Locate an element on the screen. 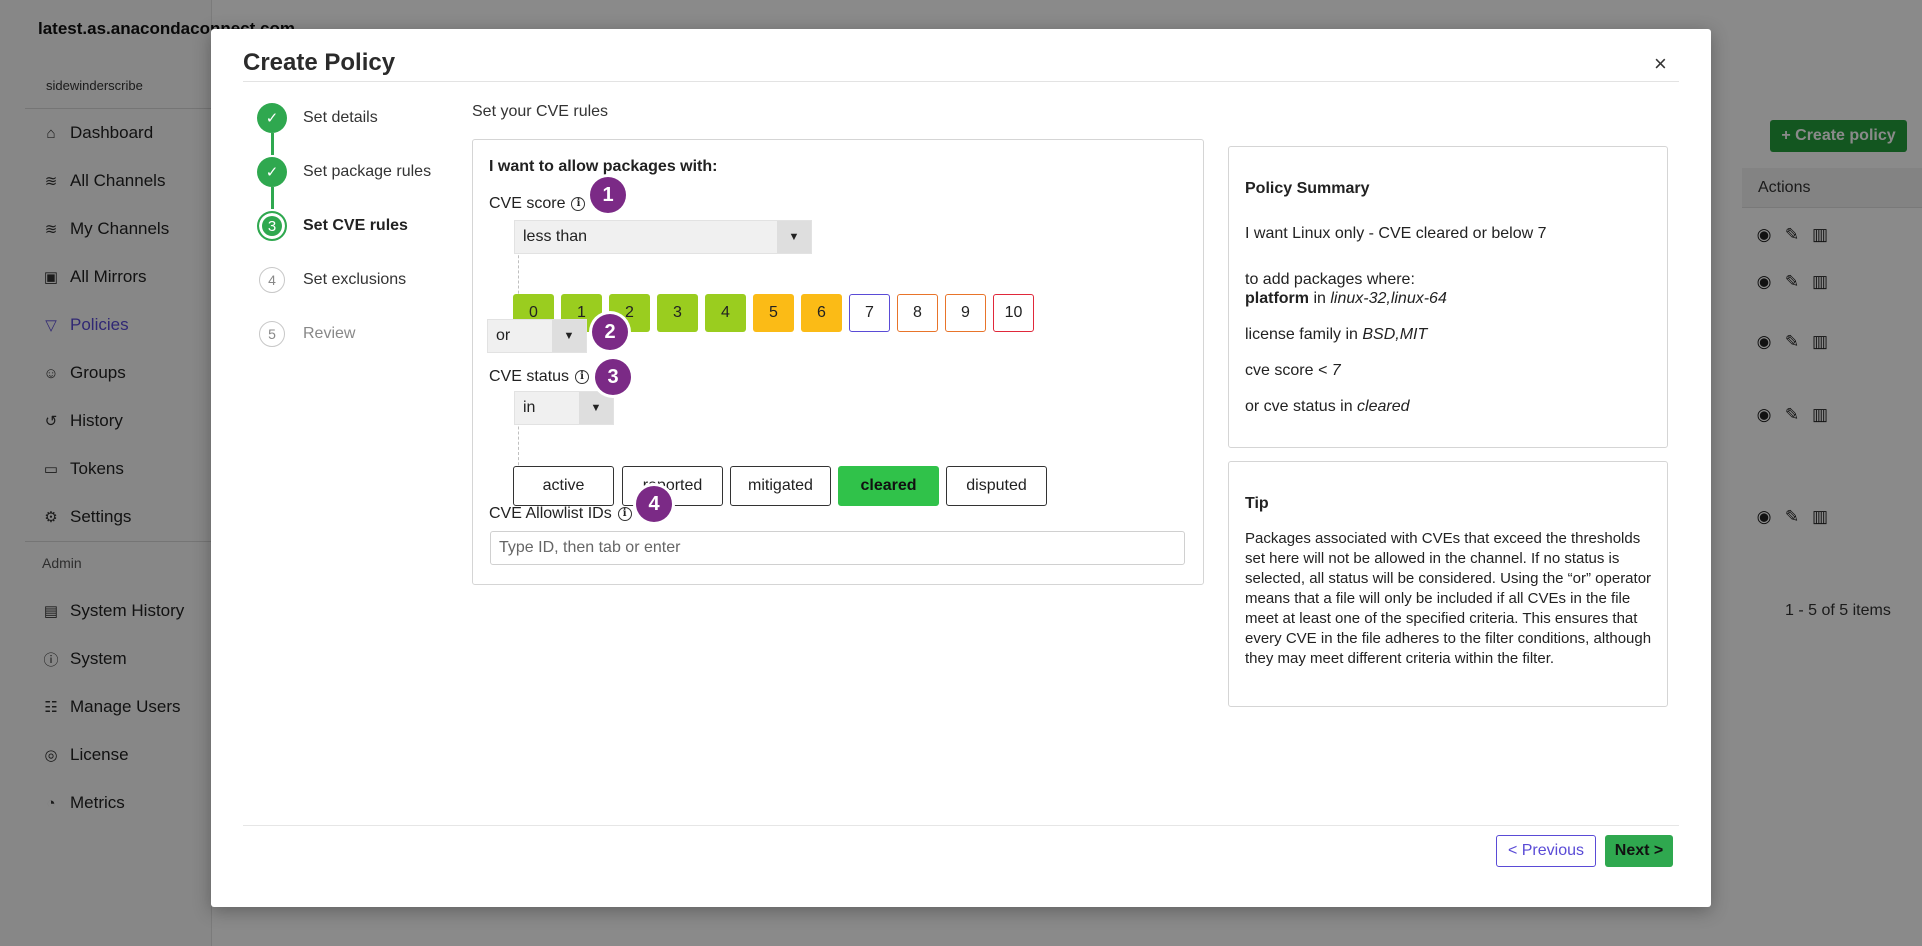 The height and width of the screenshot is (946, 1922). cve-status-label: CVE status i is located at coordinates (539, 377).